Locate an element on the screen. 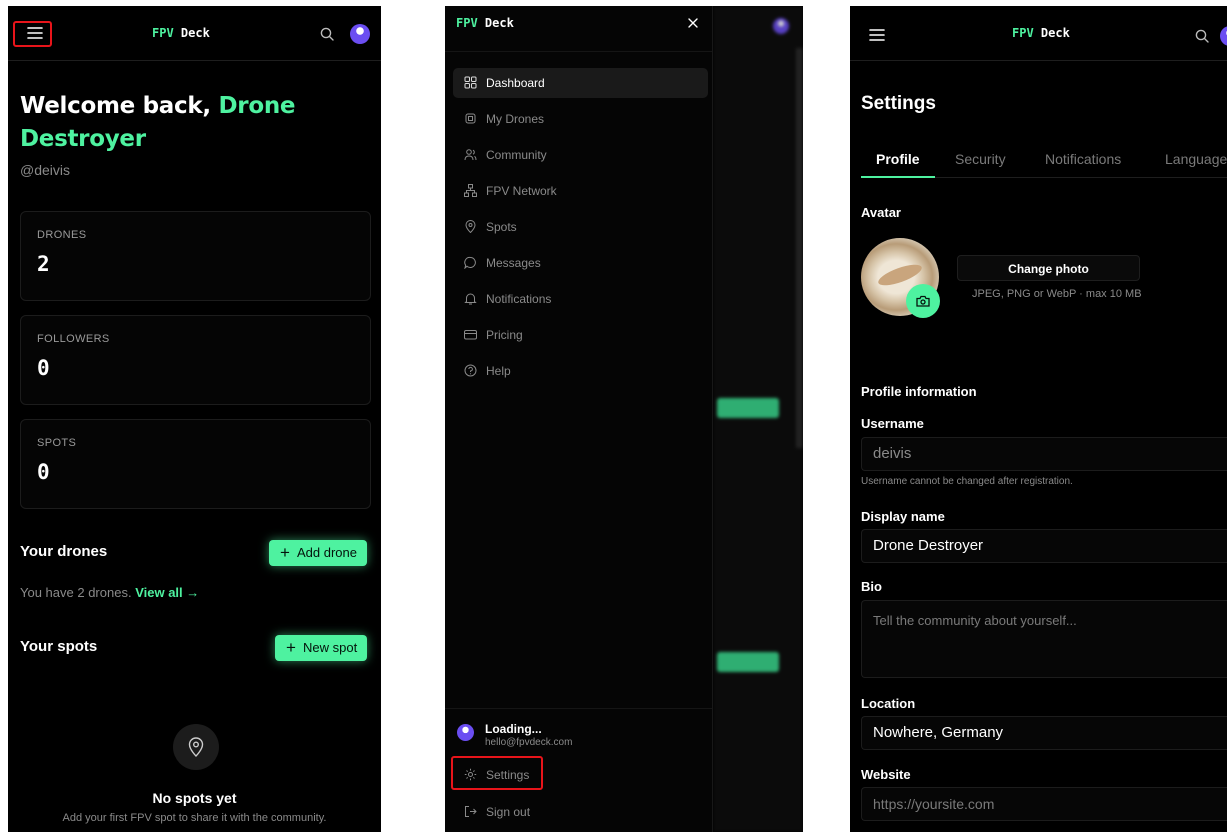 The image size is (1227, 835). network-icon is located at coordinates (470, 190).